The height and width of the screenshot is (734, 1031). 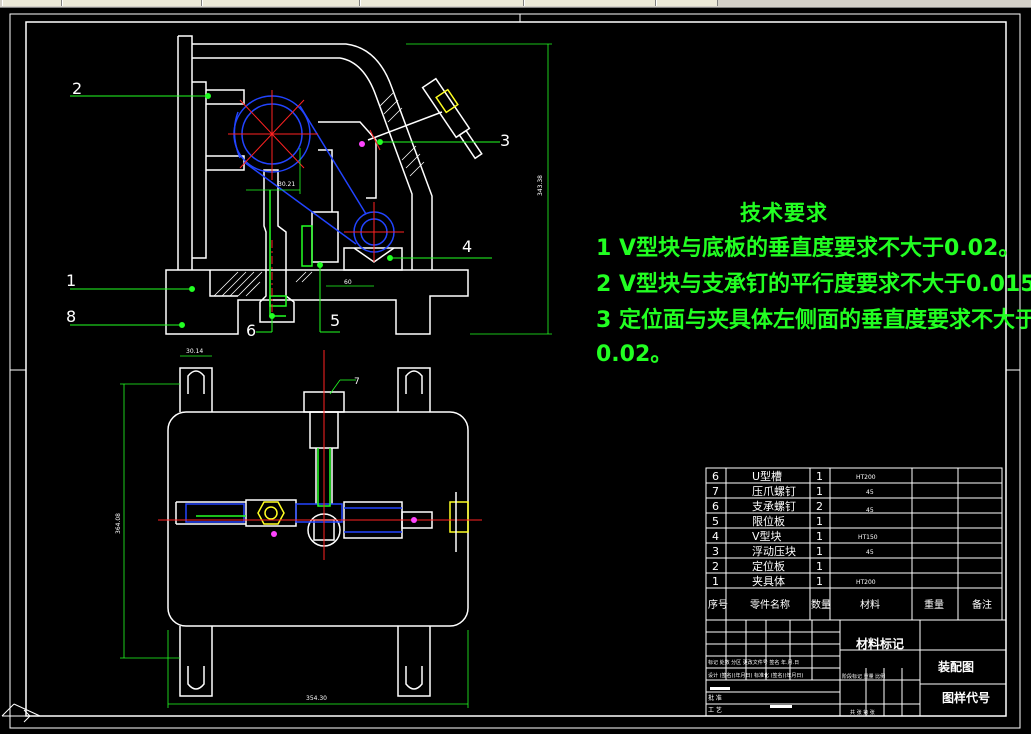 I want to click on svg-text: 7, so click(x=715, y=491).